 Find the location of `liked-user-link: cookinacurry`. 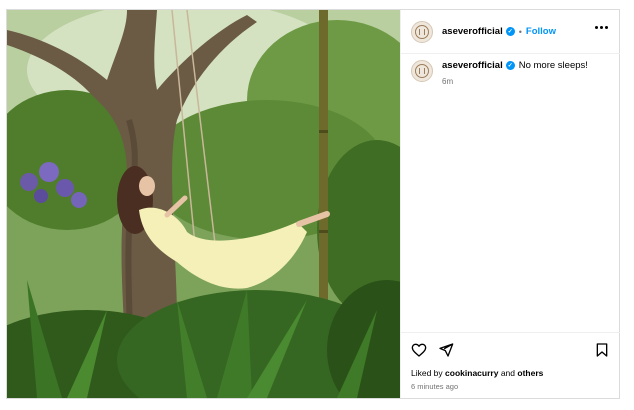

liked-user-link: cookinacurry is located at coordinates (471, 373).